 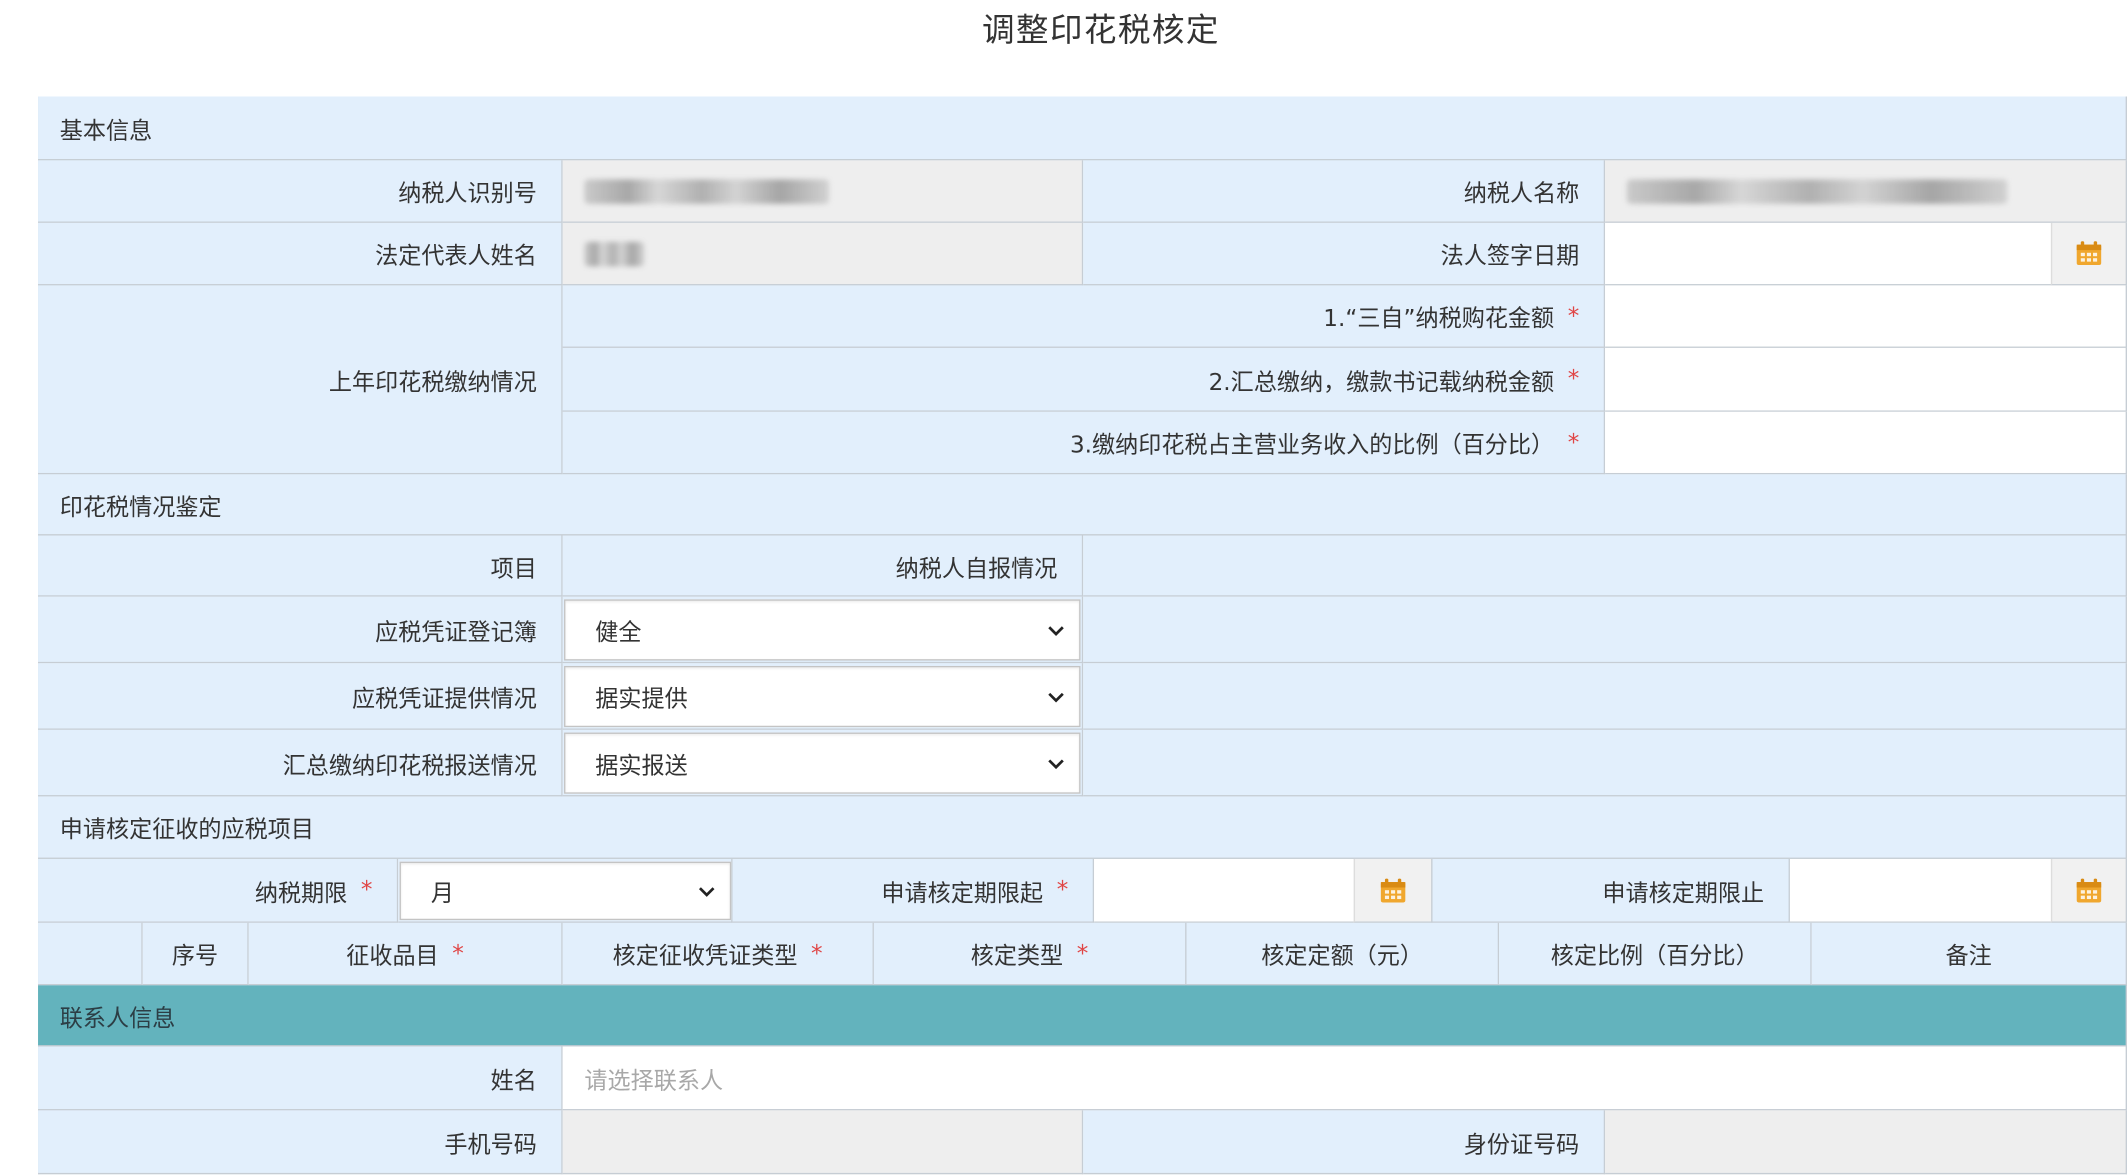 What do you see at coordinates (1082, 505) in the screenshot?
I see `section-appraisal: 印花税情况鉴定` at bounding box center [1082, 505].